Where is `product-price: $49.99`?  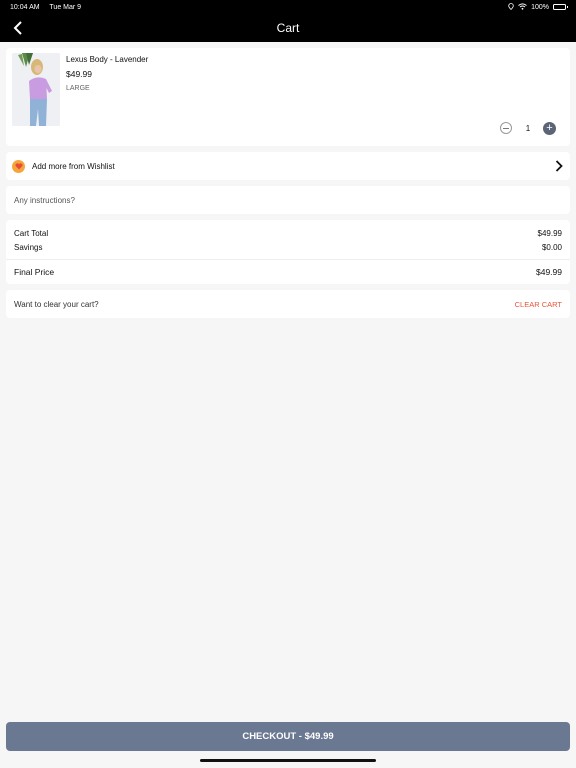 product-price: $49.99 is located at coordinates (79, 74).